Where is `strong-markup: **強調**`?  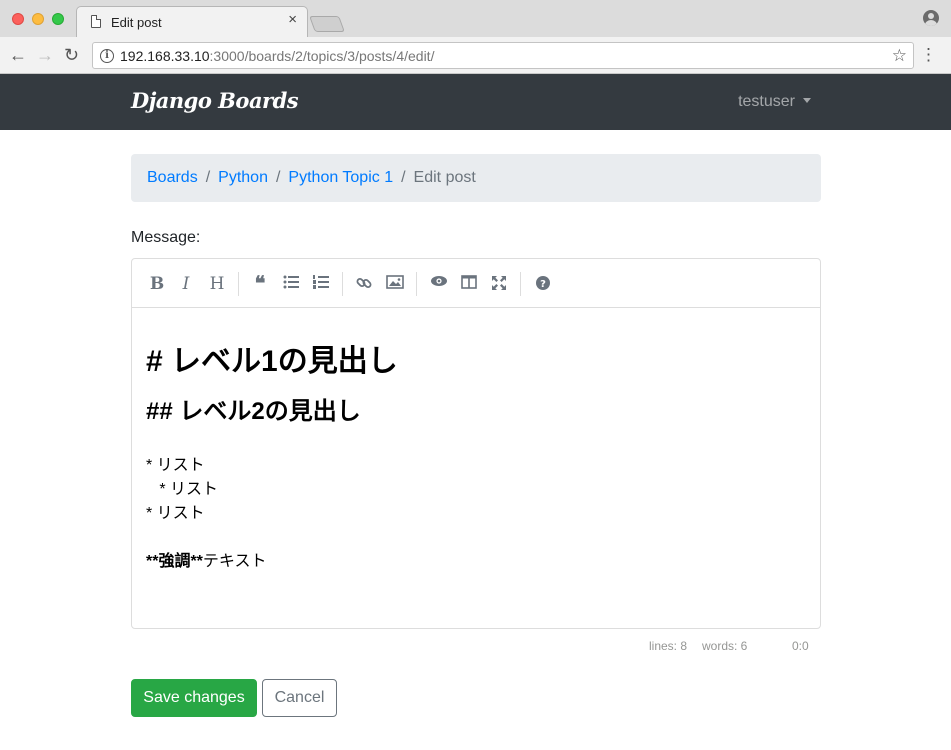 strong-markup: **強調** is located at coordinates (174, 561).